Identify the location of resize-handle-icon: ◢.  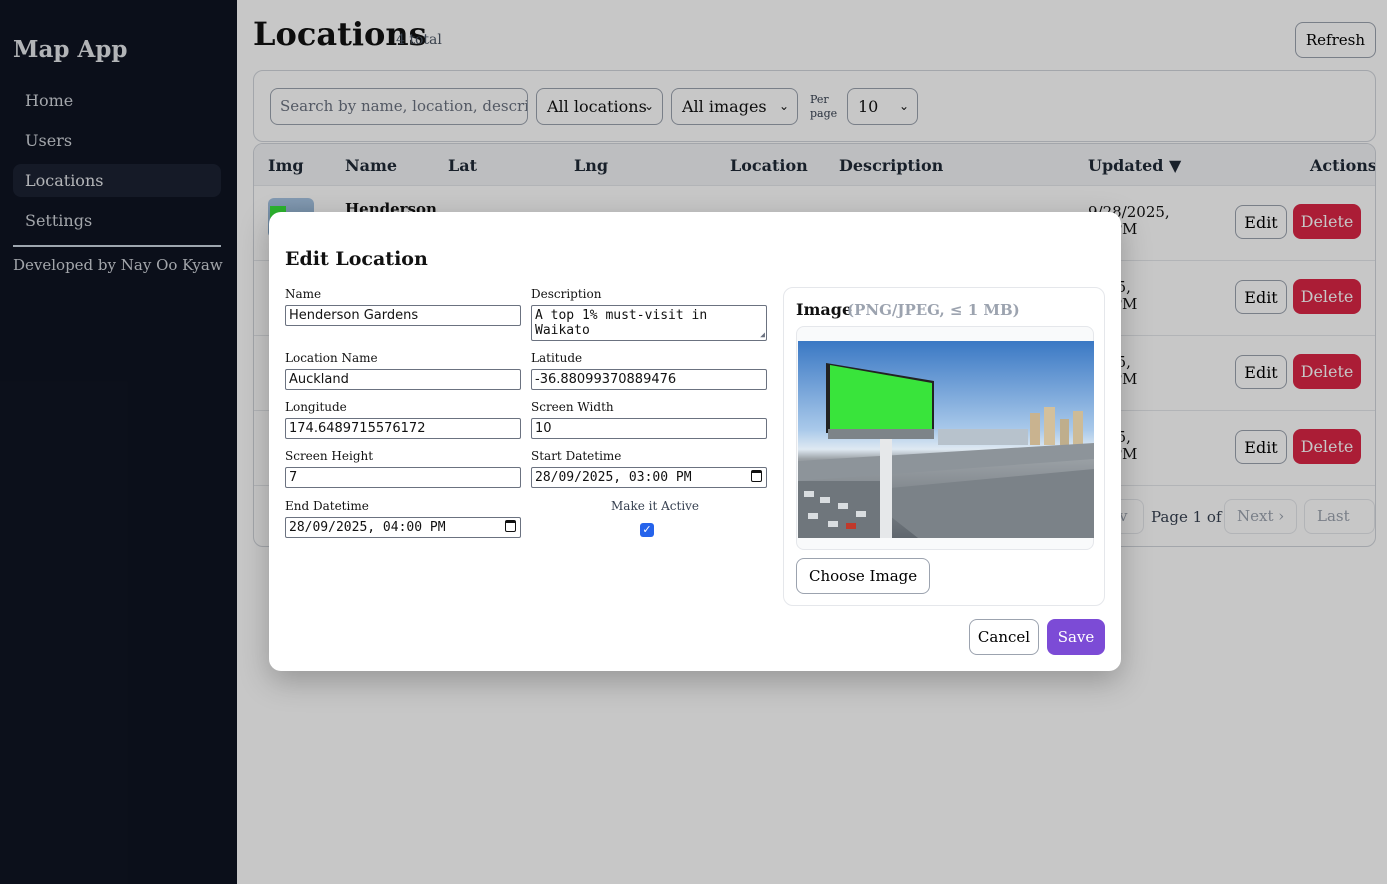
(762, 335).